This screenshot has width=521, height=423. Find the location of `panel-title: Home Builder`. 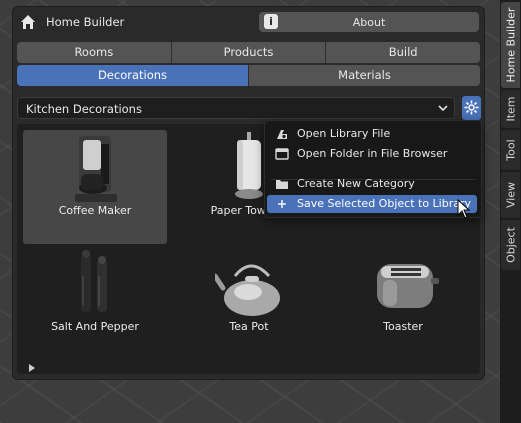

panel-title: Home Builder is located at coordinates (85, 22).